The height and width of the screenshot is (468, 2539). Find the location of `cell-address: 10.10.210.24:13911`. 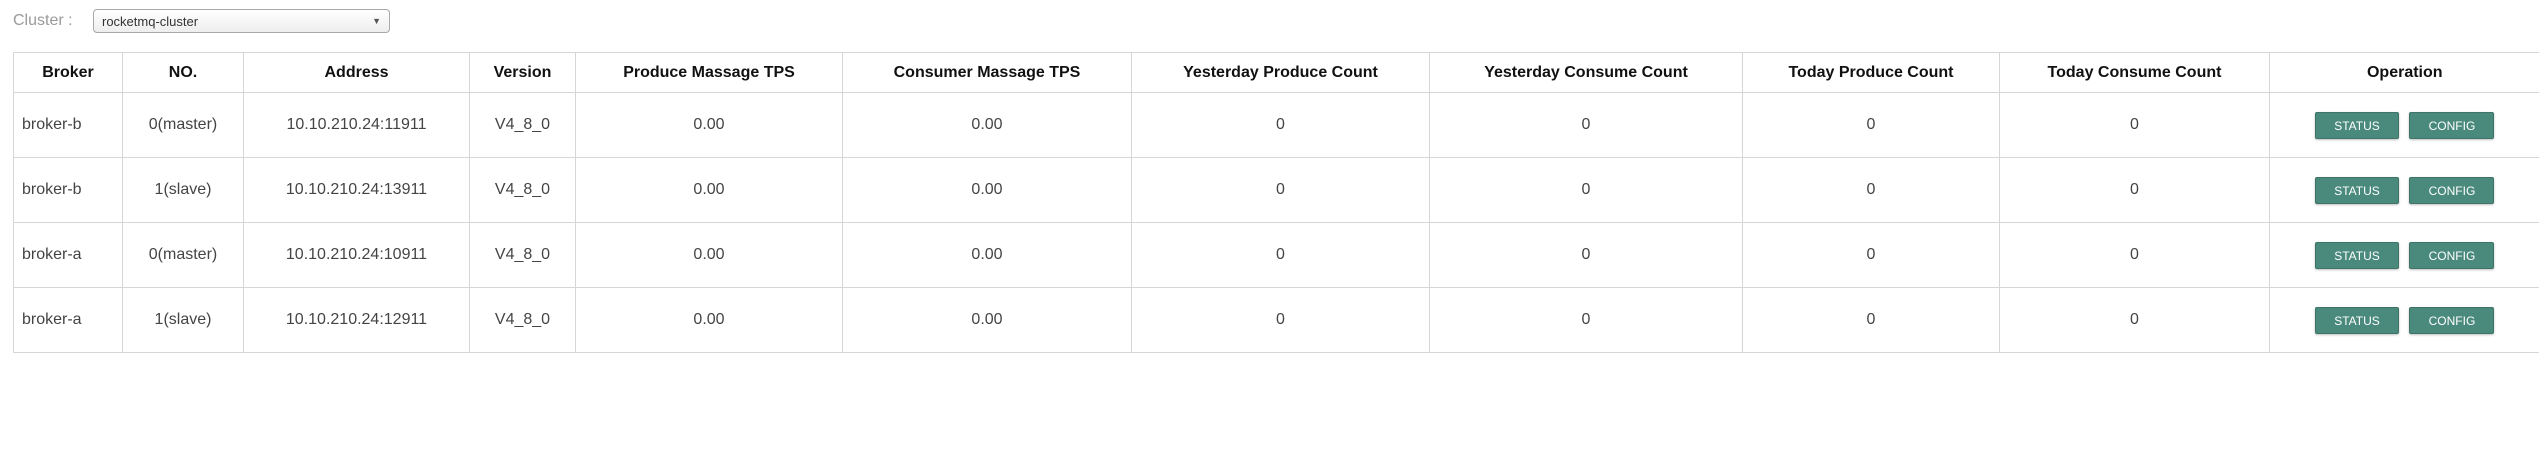

cell-address: 10.10.210.24:13911 is located at coordinates (356, 190).